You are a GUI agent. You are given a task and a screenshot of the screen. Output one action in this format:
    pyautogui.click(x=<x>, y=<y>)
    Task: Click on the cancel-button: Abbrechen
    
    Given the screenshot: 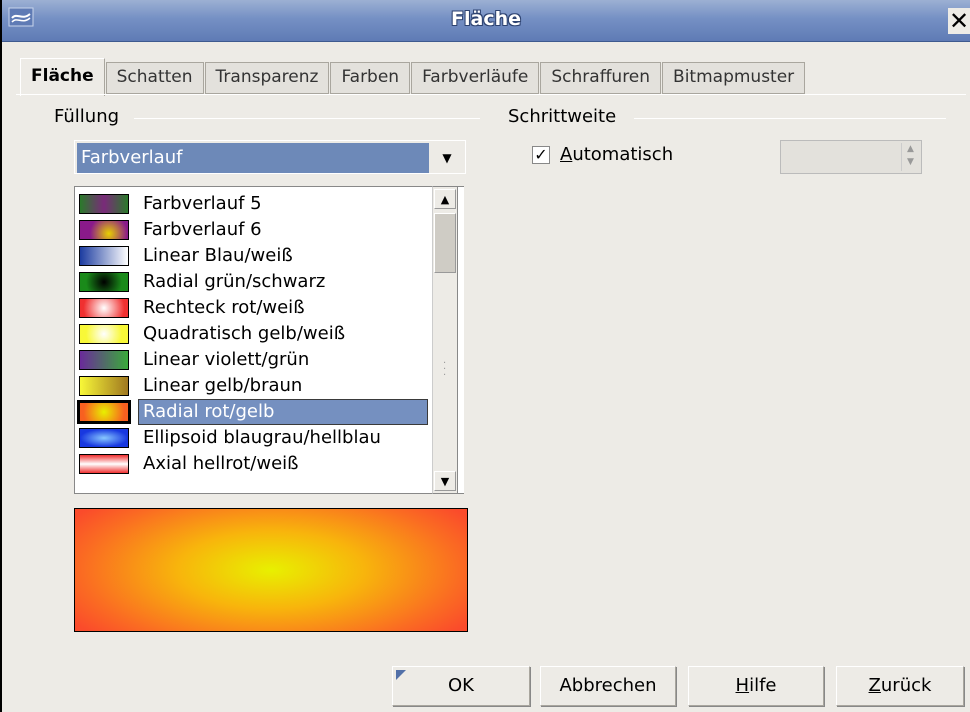 What is the action you would take?
    pyautogui.click(x=608, y=686)
    